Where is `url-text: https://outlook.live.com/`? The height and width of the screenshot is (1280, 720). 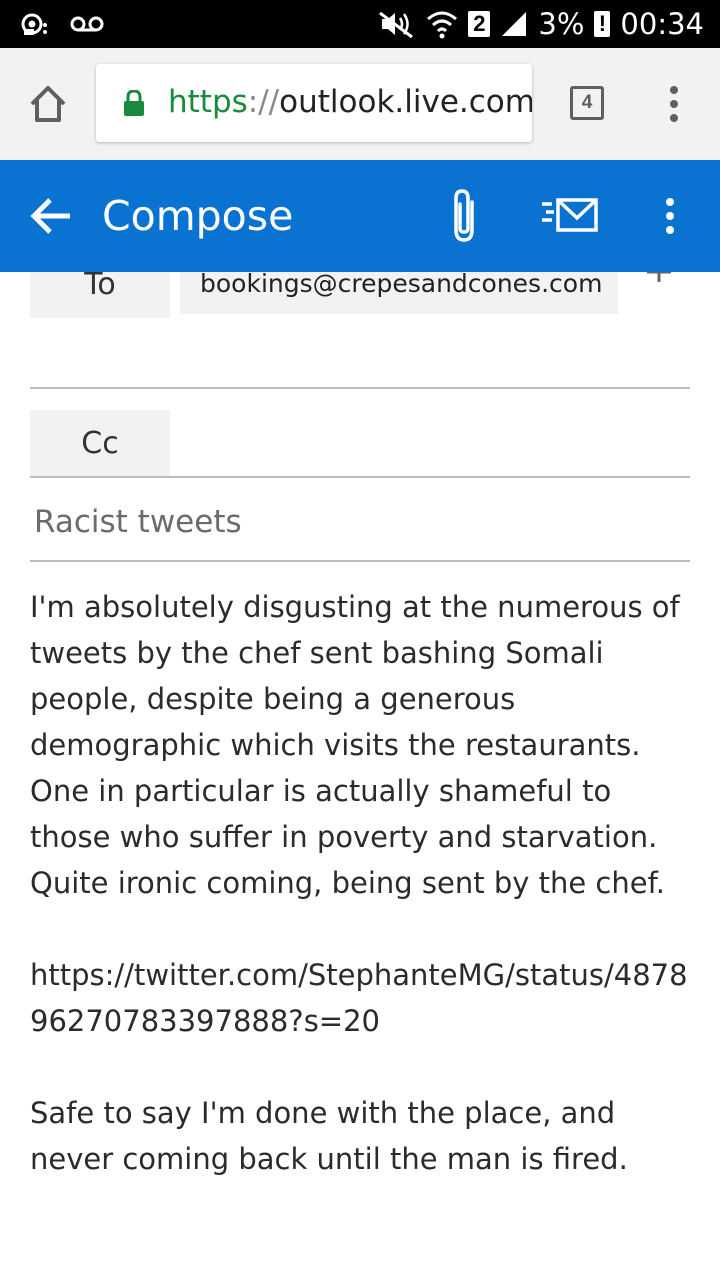
url-text: https://outlook.live.com/ is located at coordinates (350, 102).